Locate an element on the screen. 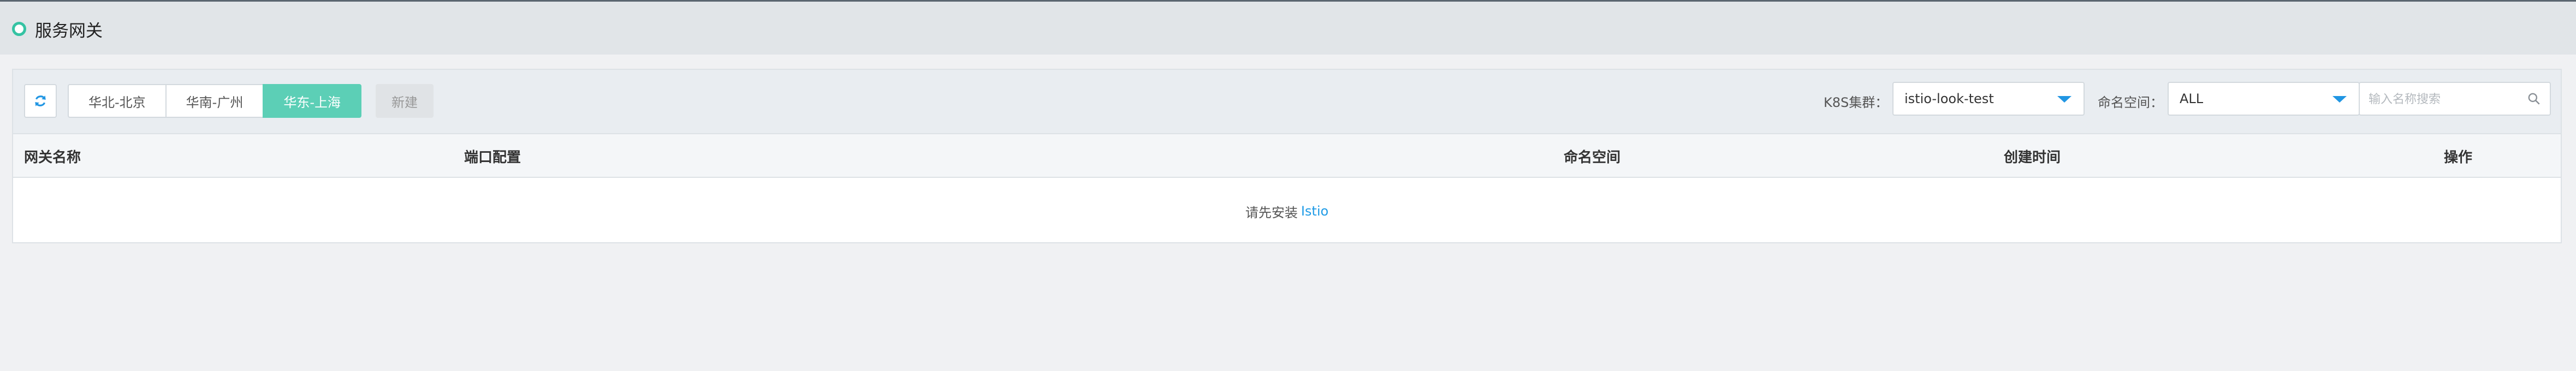  cluster-label: K8S集群： is located at coordinates (1856, 102).